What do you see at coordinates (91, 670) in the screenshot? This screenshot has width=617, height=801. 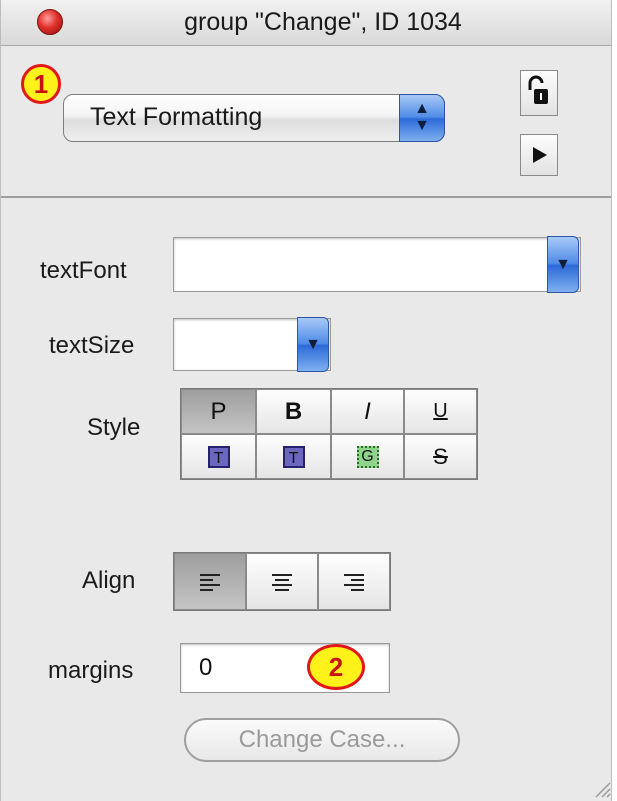 I see `margins-label: margins` at bounding box center [91, 670].